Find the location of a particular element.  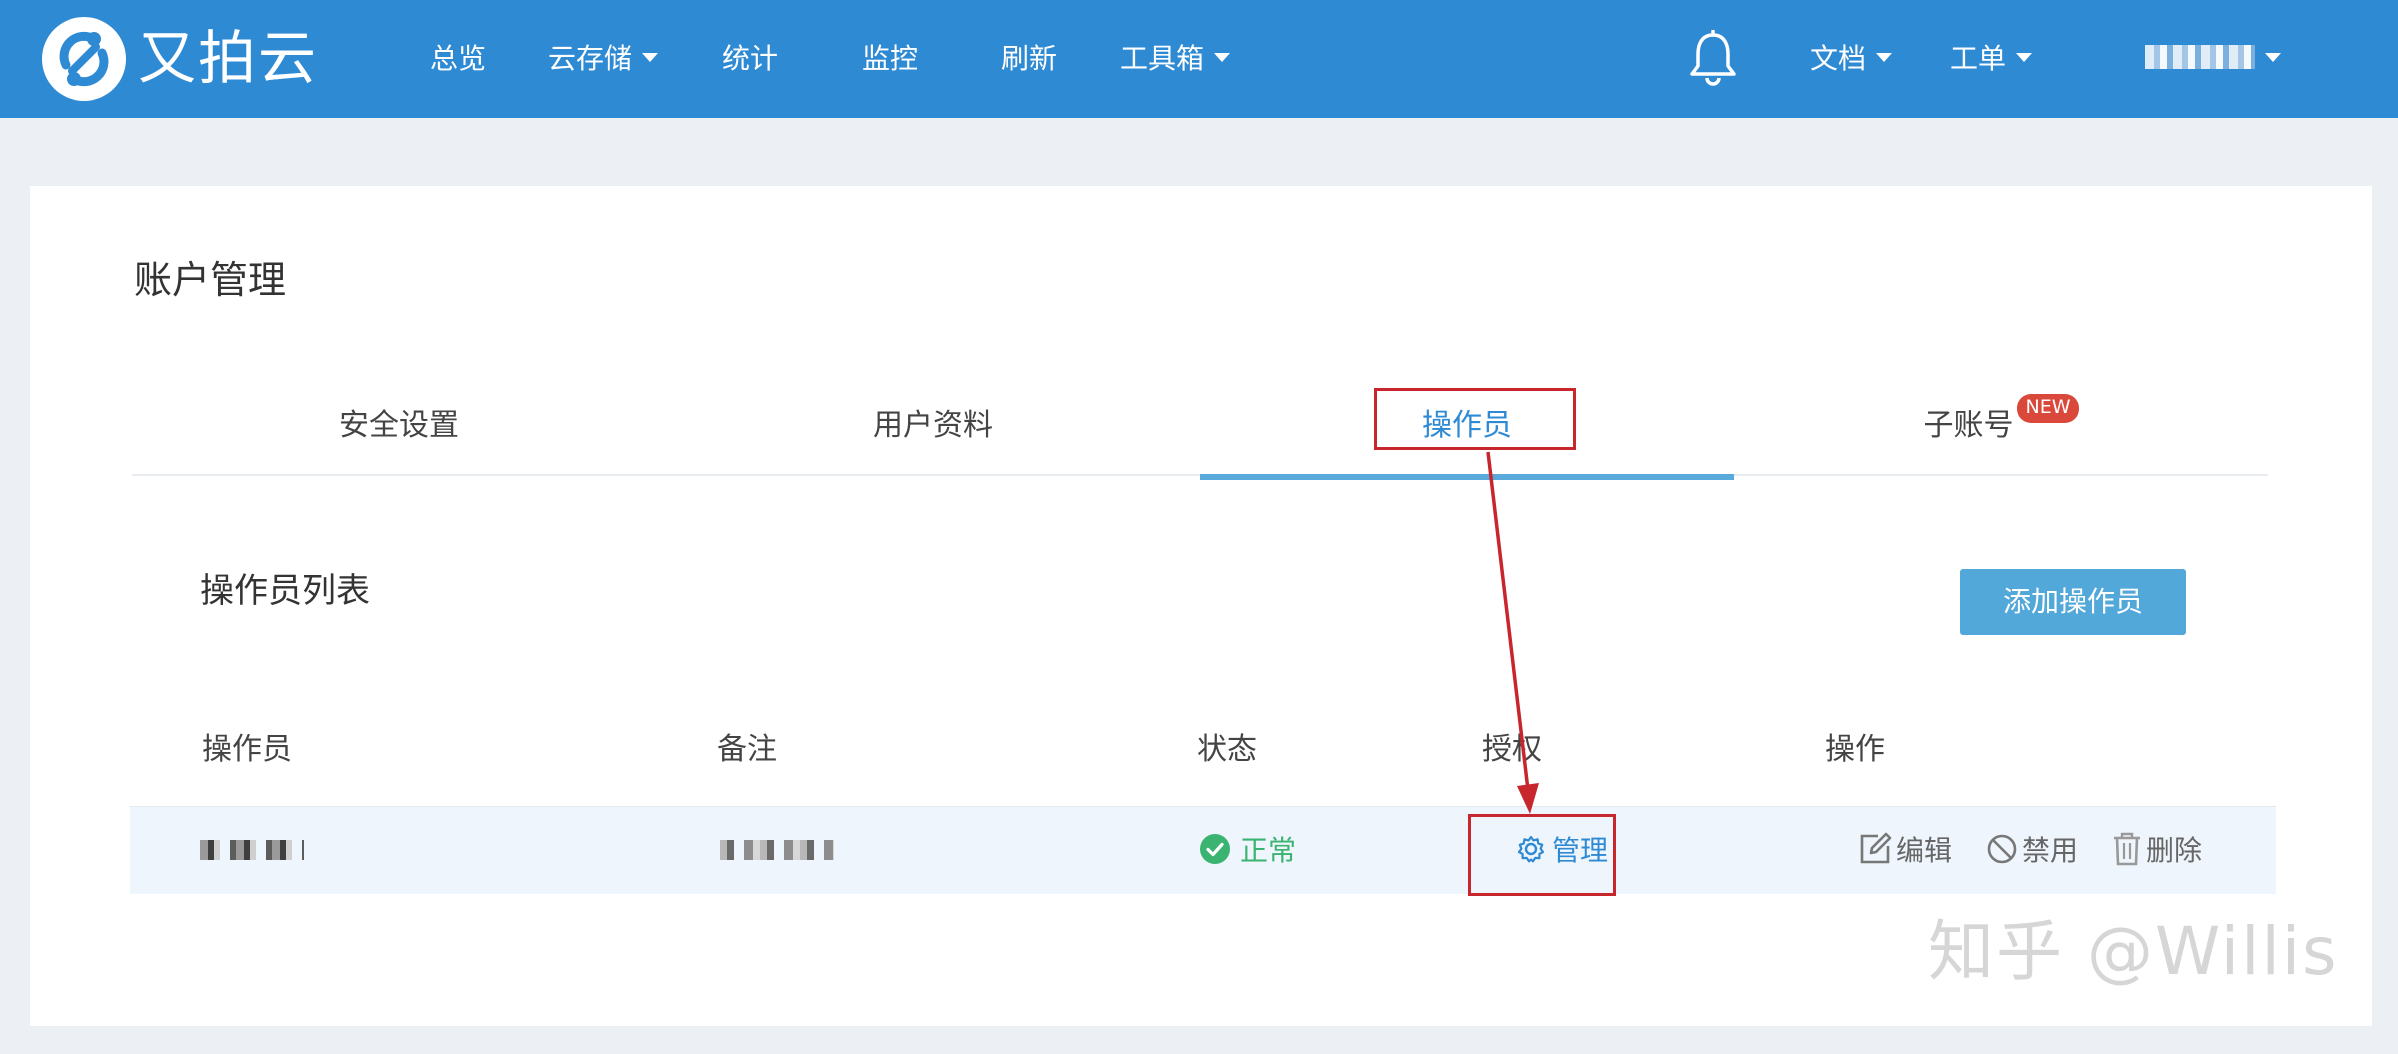

nav-ticket: 工单 is located at coordinates (1991, 59).